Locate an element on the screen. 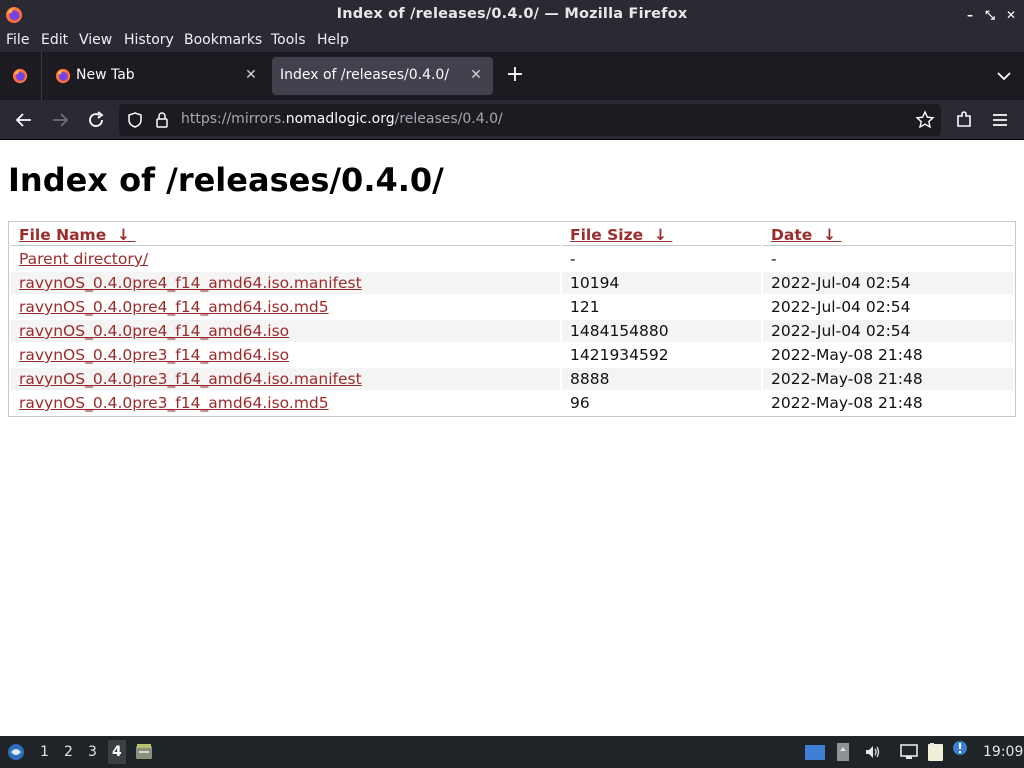  file-link: ravynOS_0.4.0pre4_f14_amd64.iso is located at coordinates (154, 331).